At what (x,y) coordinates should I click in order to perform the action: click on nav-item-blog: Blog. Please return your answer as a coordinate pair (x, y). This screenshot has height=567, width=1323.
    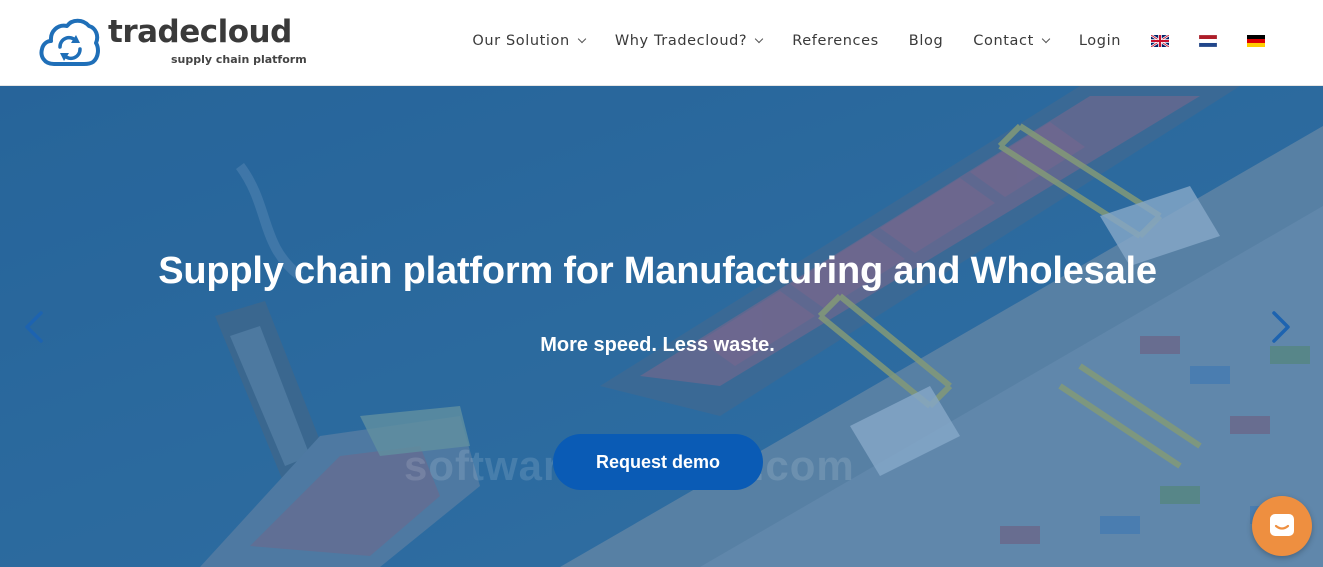
    Looking at the image, I should click on (926, 41).